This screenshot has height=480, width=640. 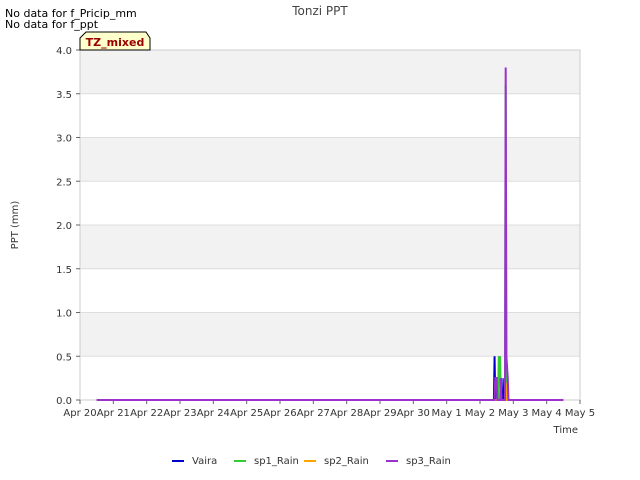 I want to click on x-tick-label: Apr 26, so click(x=279, y=413).